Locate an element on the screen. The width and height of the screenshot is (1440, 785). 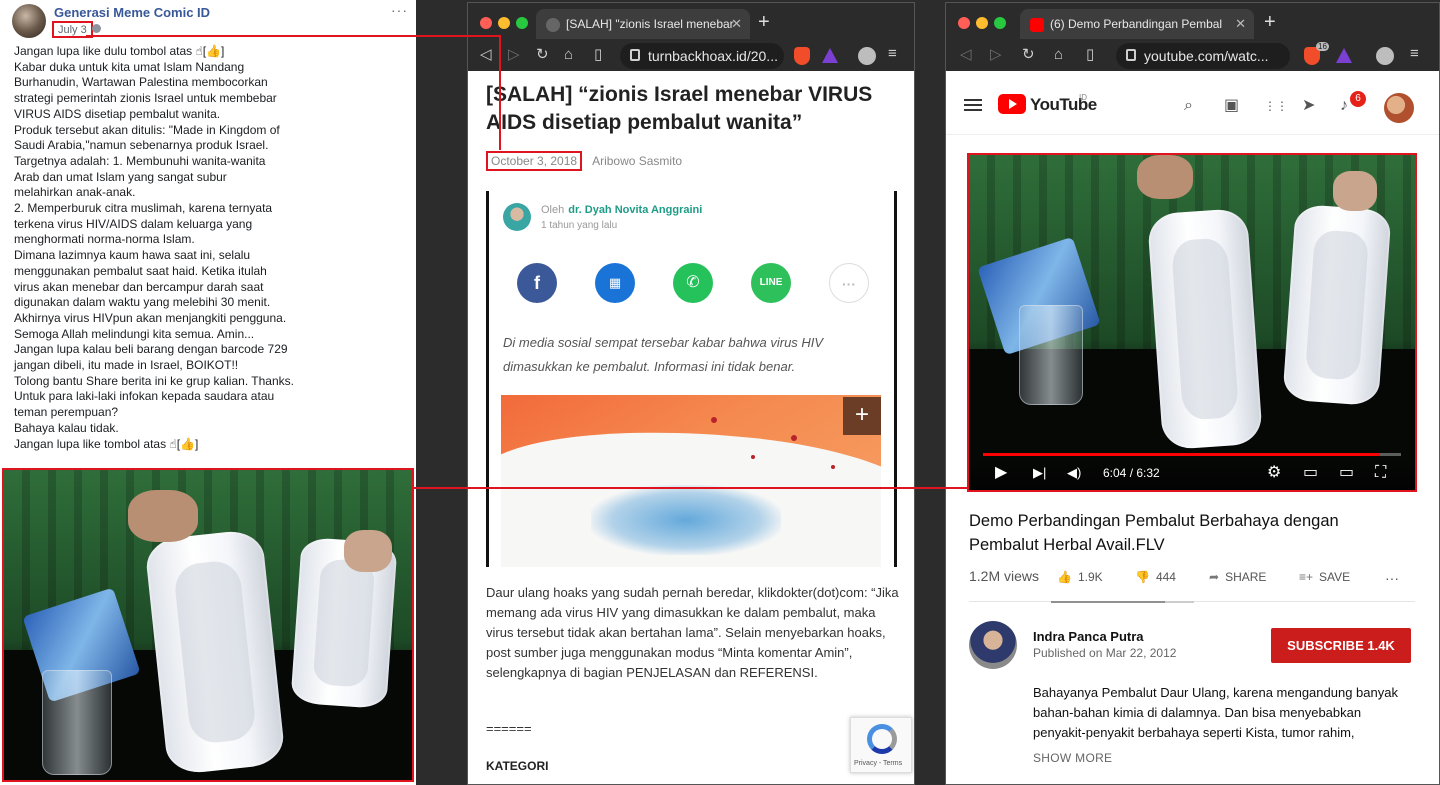
page-name-link: Generasi Meme Comic ID is located at coordinates (132, 12).